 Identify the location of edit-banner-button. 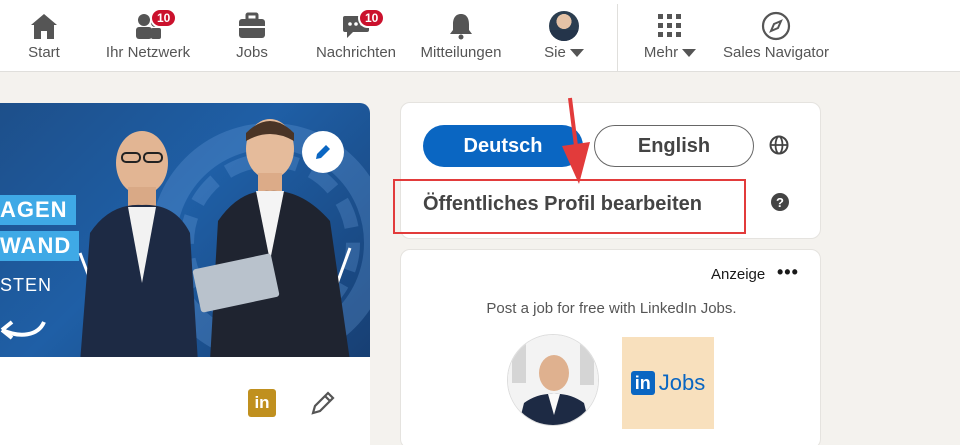
(323, 152).